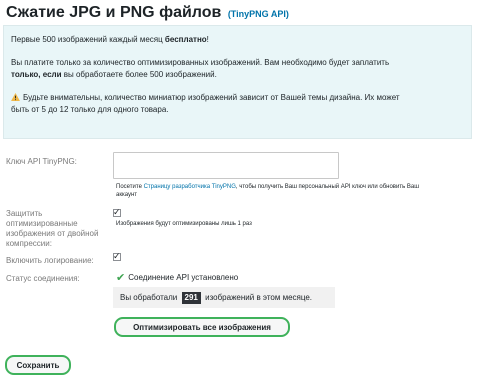 This screenshot has height=385, width=480. Describe the element at coordinates (177, 278) in the screenshot. I see `connection-status: ✔ Соединение API установлено` at that location.